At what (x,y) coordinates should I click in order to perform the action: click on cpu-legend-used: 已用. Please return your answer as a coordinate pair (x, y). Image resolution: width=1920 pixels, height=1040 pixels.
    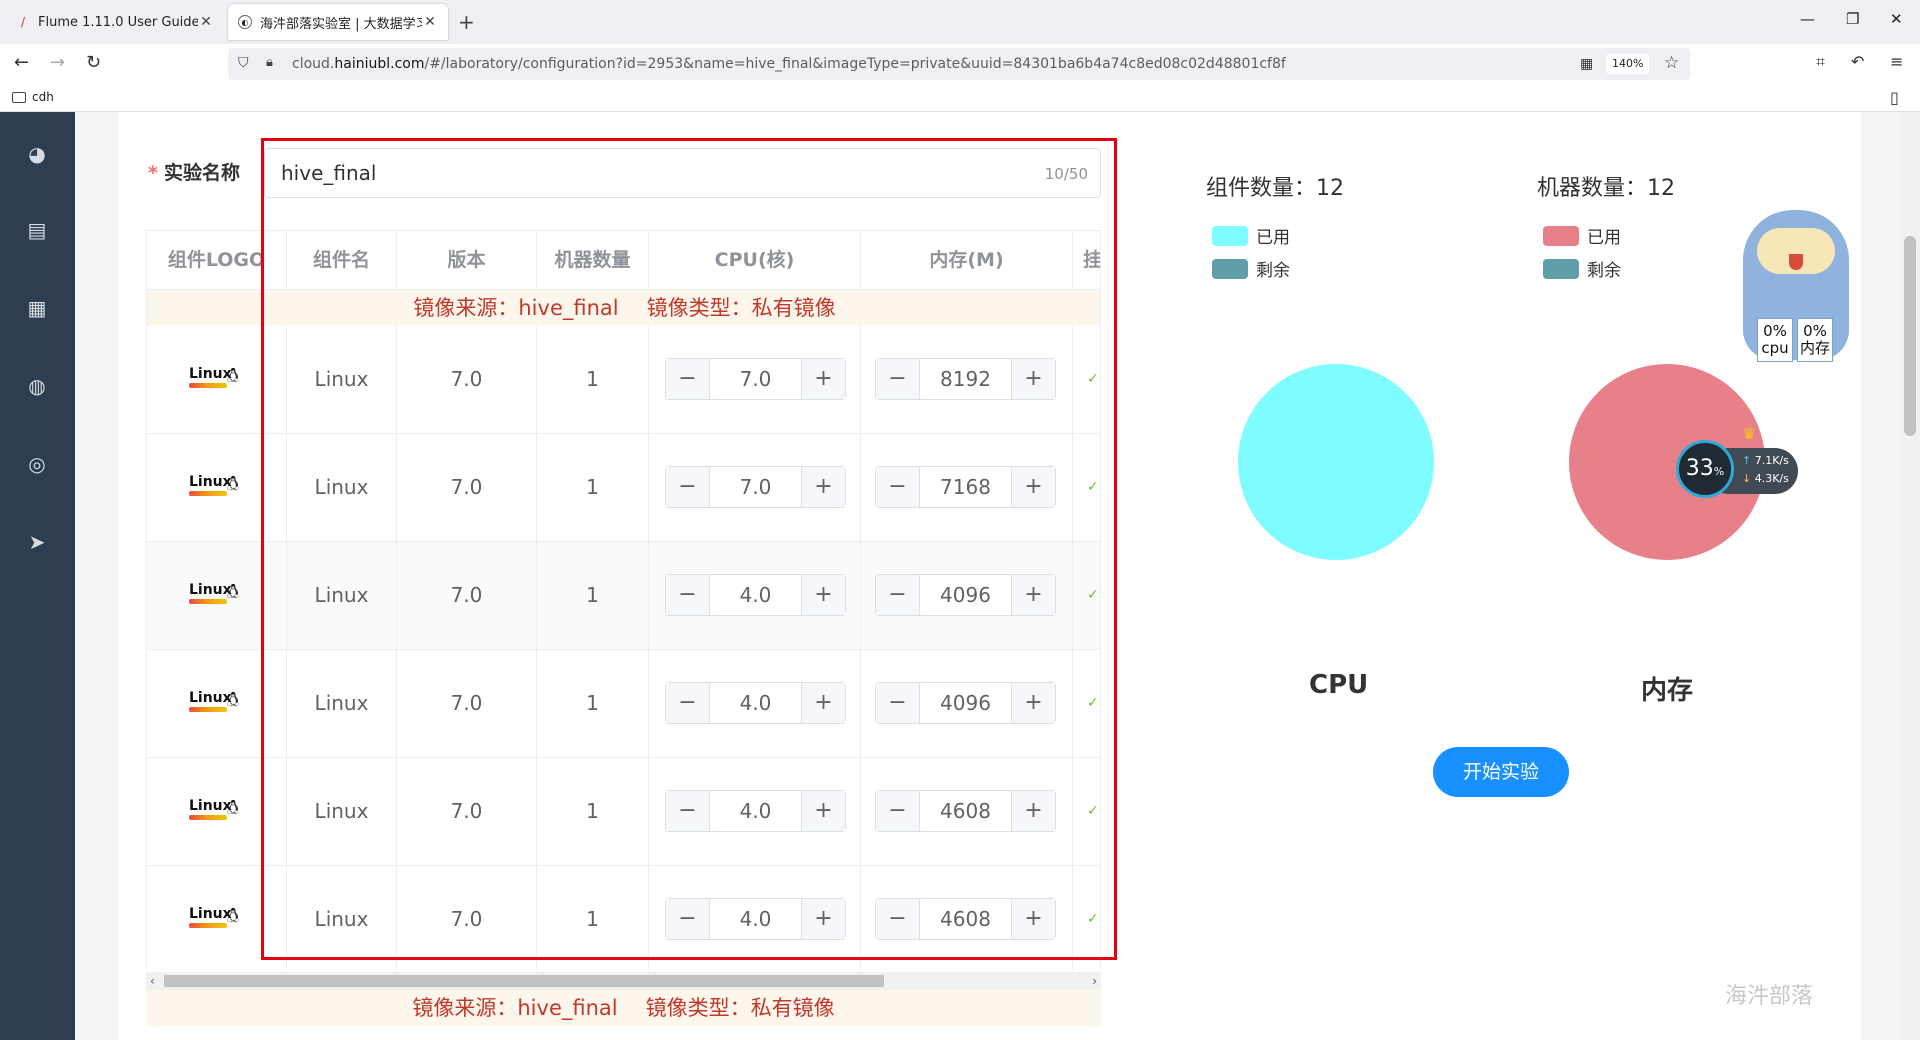
    Looking at the image, I should click on (1251, 235).